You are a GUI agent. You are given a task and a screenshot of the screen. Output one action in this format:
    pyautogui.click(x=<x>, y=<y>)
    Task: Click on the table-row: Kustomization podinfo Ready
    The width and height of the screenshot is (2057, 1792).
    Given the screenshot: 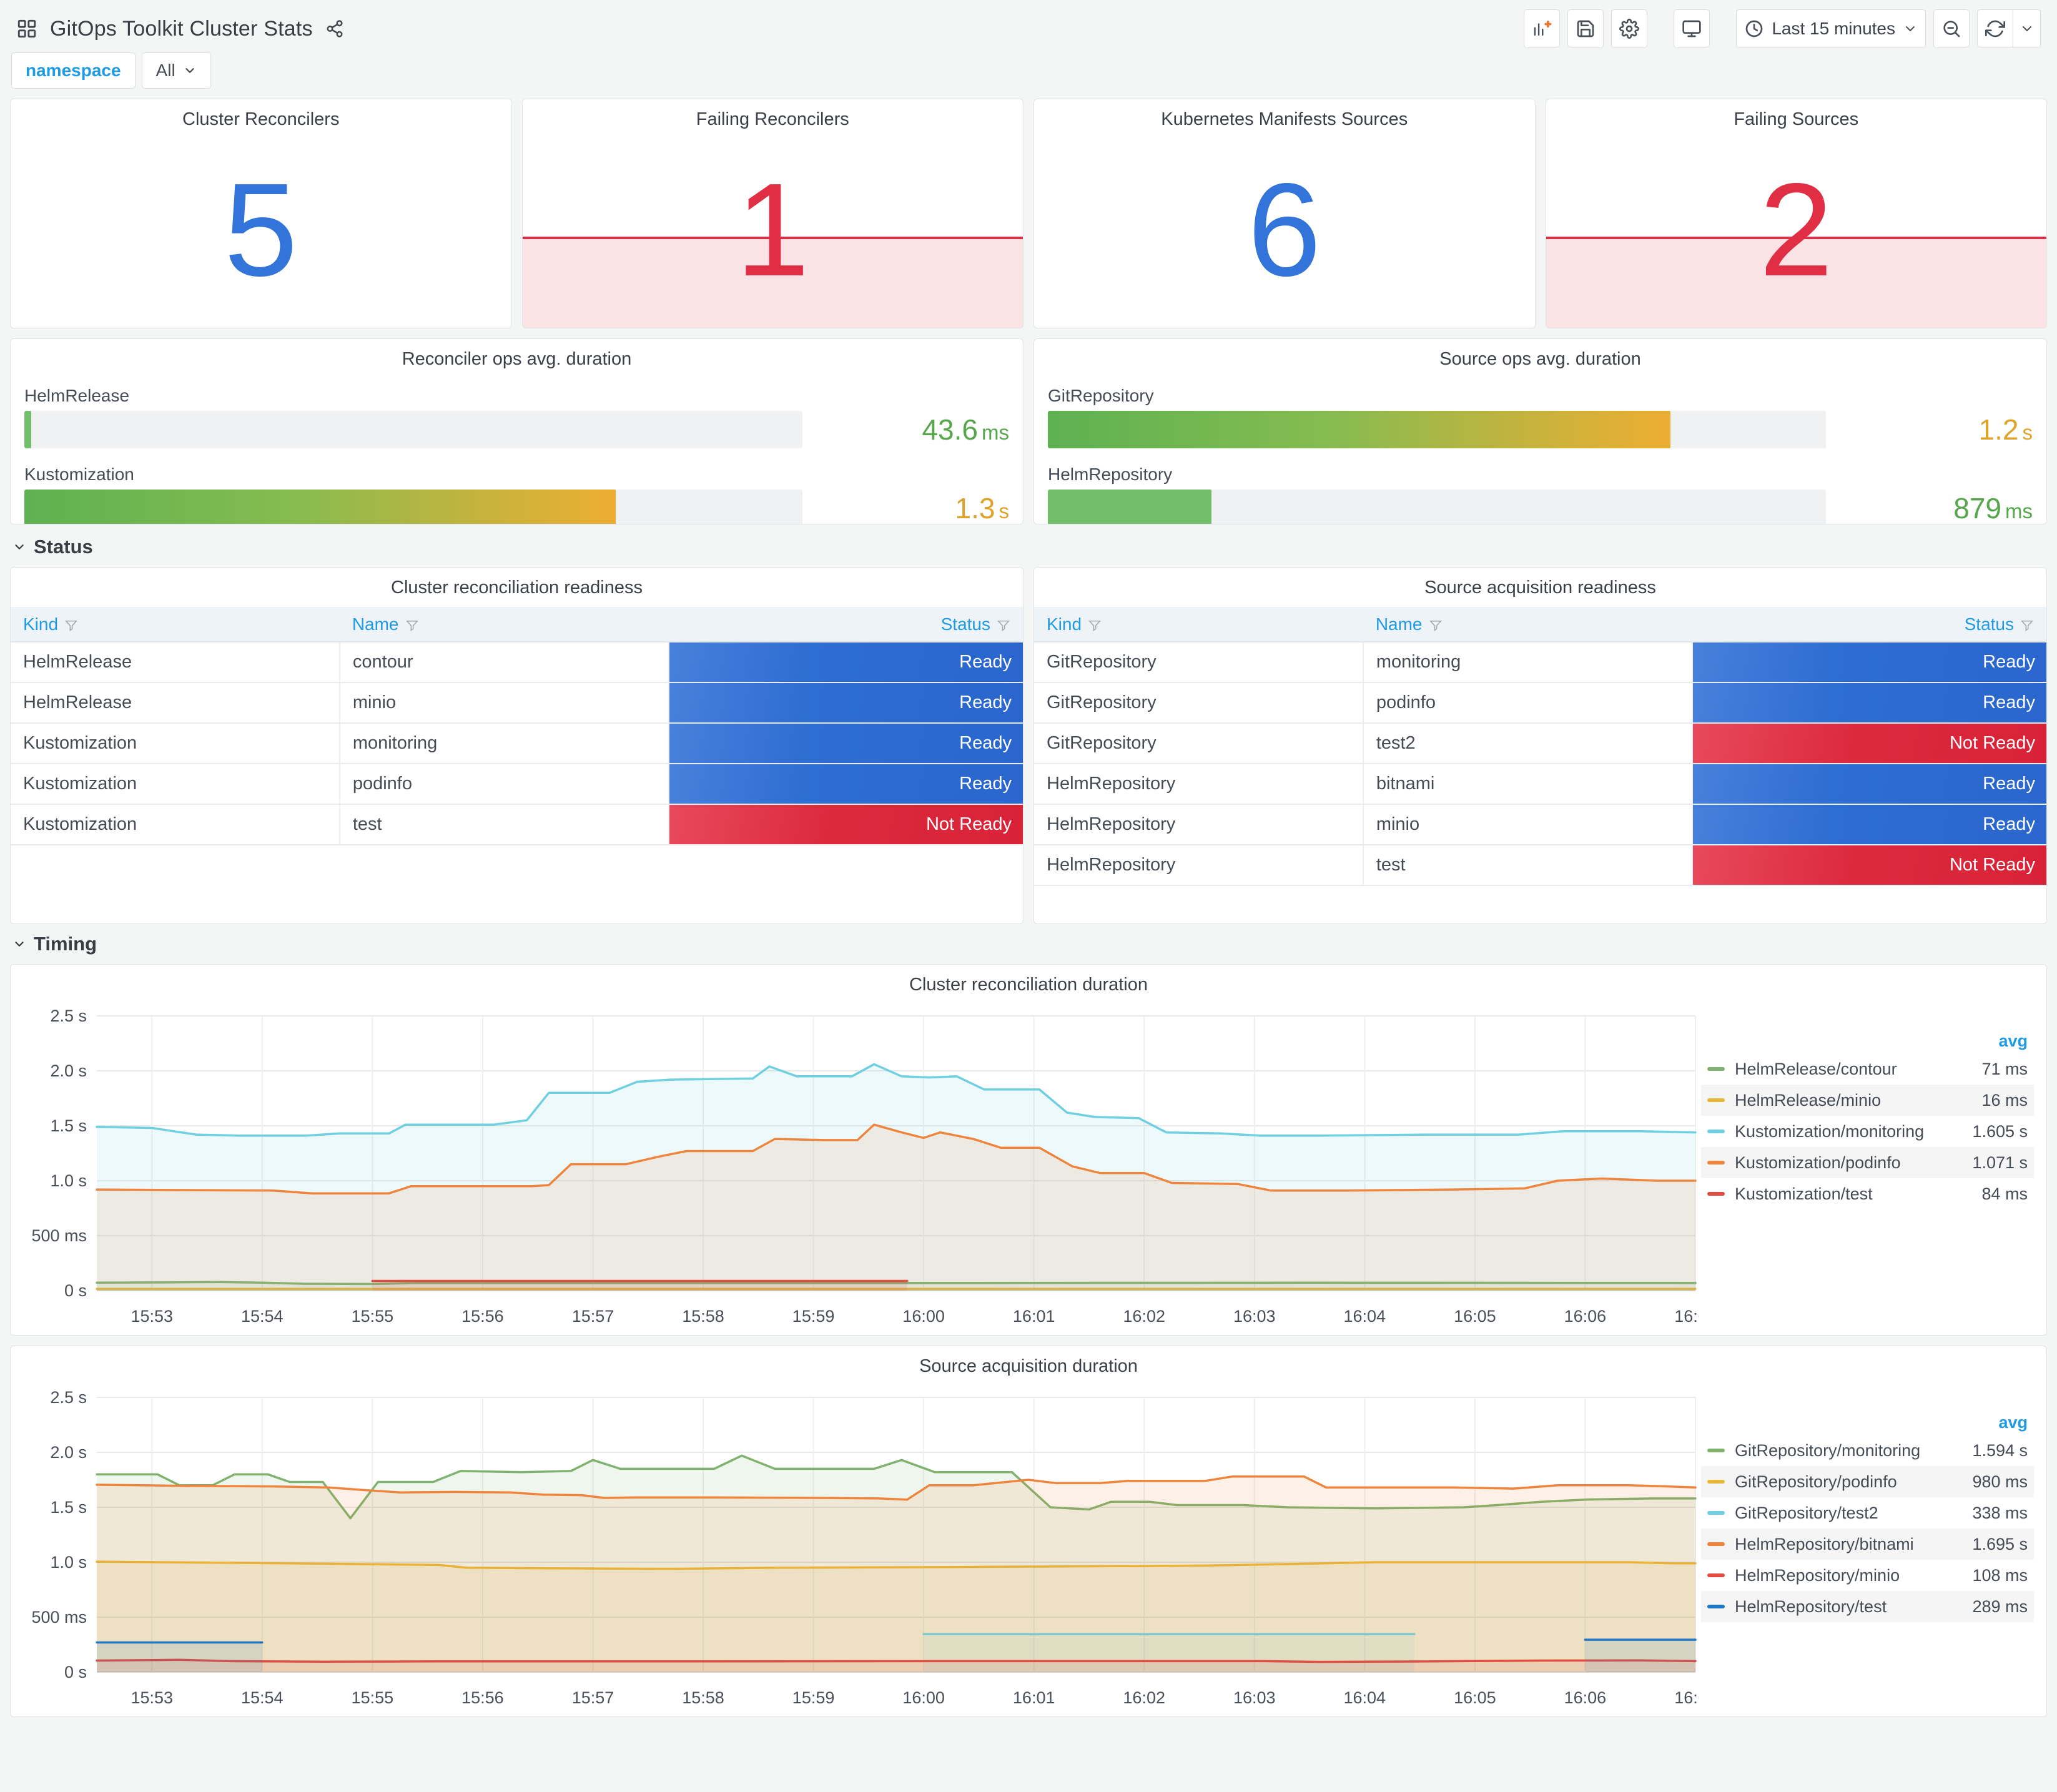 What is the action you would take?
    pyautogui.click(x=517, y=784)
    